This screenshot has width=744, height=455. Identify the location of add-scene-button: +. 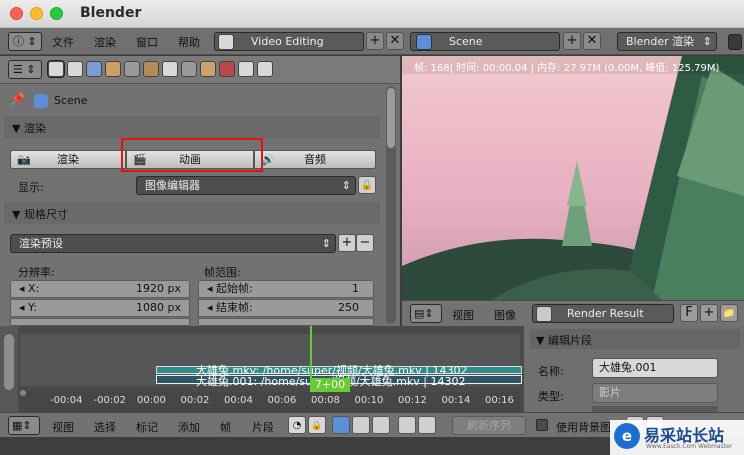
(572, 41).